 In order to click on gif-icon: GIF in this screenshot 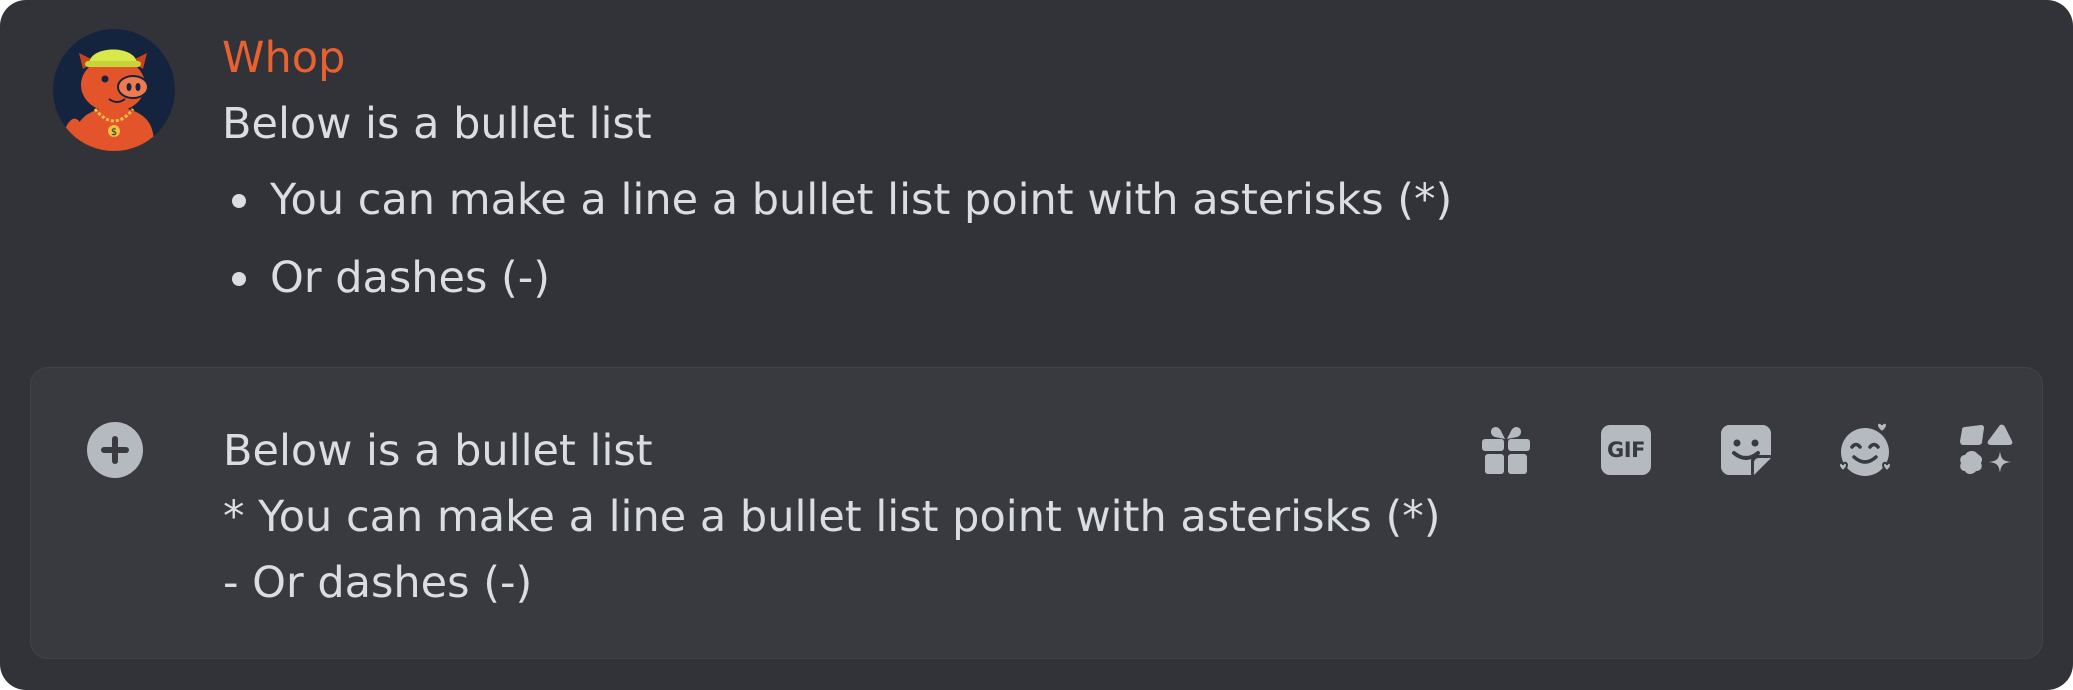, I will do `click(1626, 450)`.